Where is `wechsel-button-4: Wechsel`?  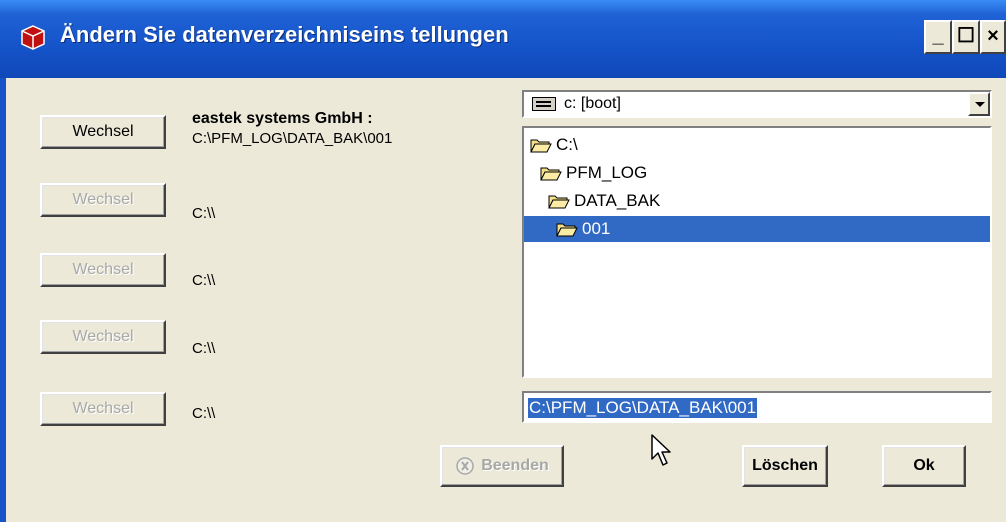
wechsel-button-4: Wechsel is located at coordinates (103, 337).